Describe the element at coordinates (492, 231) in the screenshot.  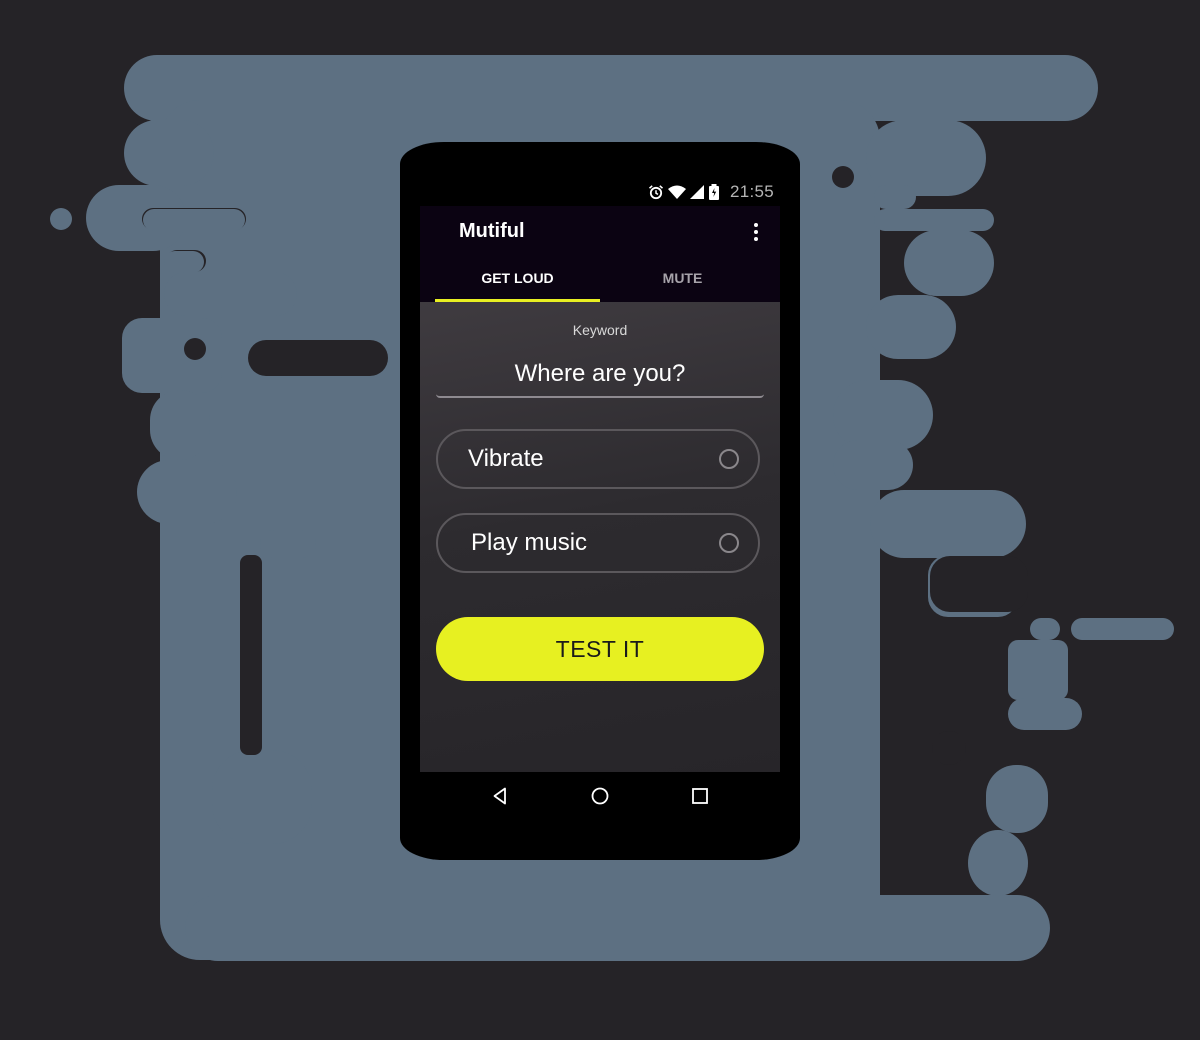
I see `app-title: Mutiful` at that location.